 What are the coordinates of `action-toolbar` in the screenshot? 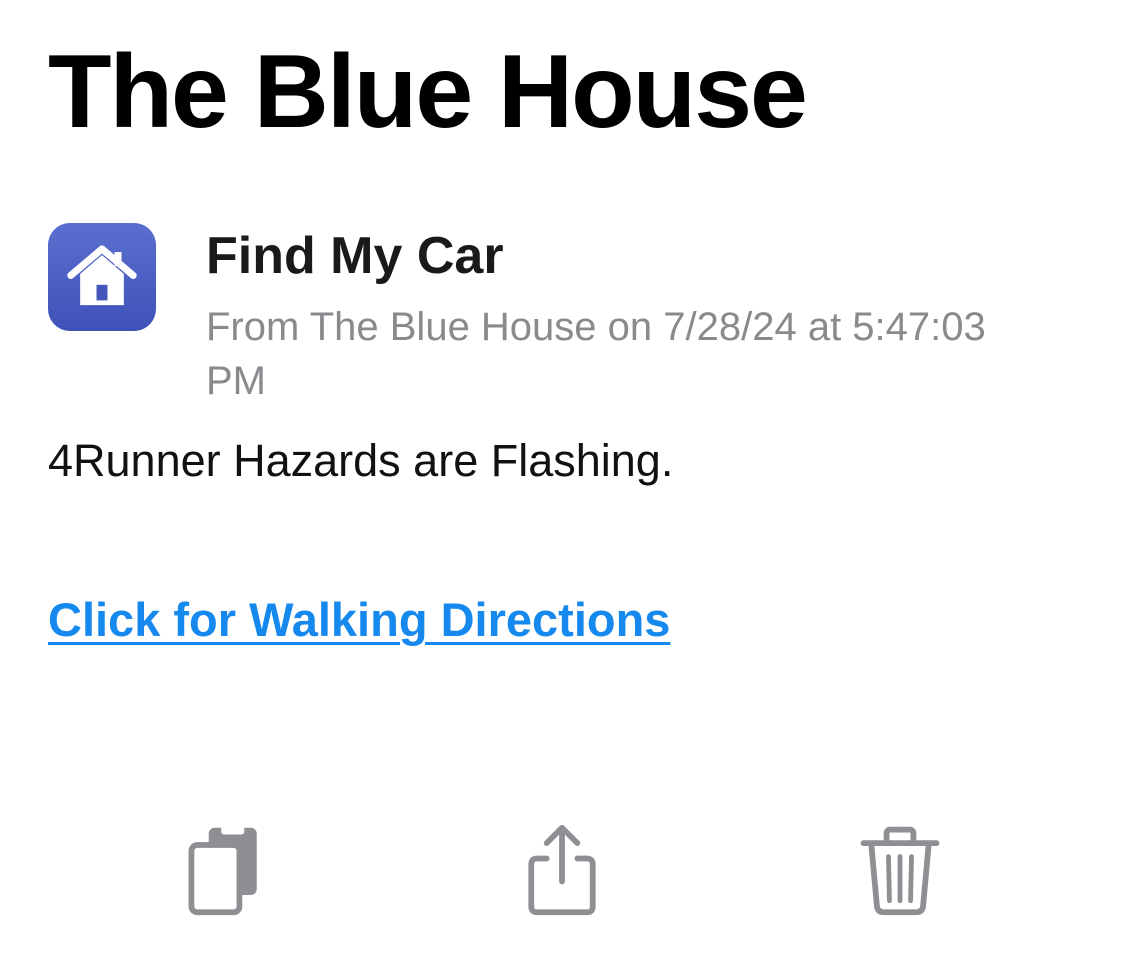 It's located at (562, 870).